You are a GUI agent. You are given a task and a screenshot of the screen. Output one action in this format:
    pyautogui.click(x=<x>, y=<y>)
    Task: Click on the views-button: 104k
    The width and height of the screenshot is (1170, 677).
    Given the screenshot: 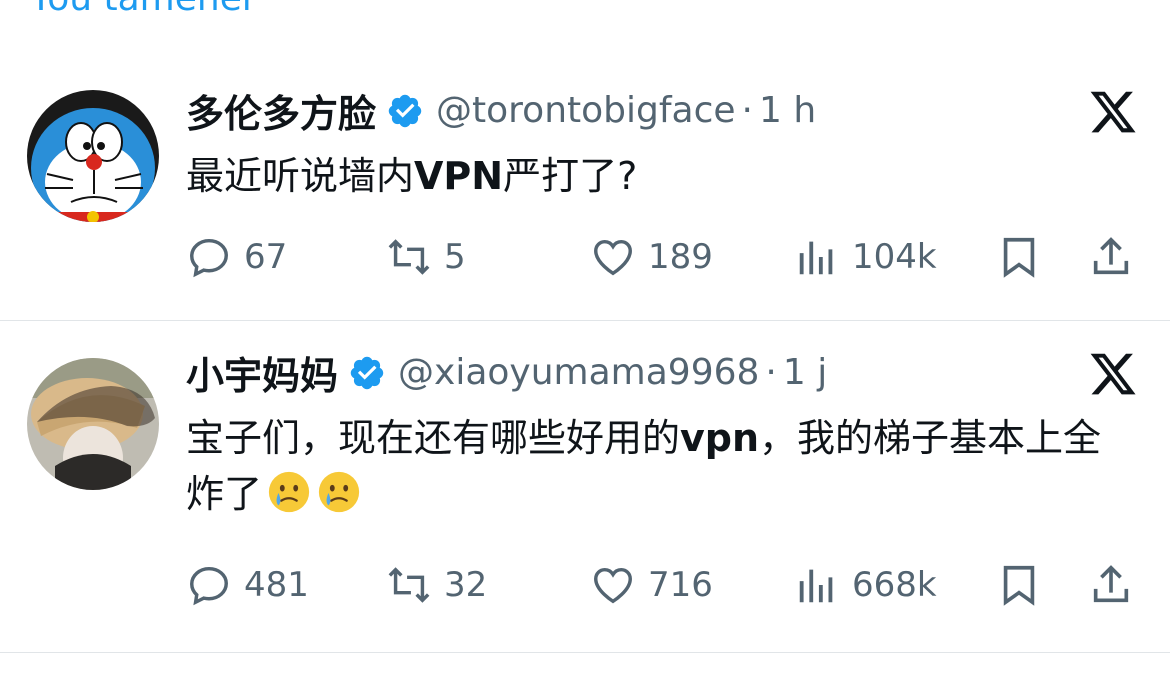 What is the action you would take?
    pyautogui.click(x=865, y=257)
    